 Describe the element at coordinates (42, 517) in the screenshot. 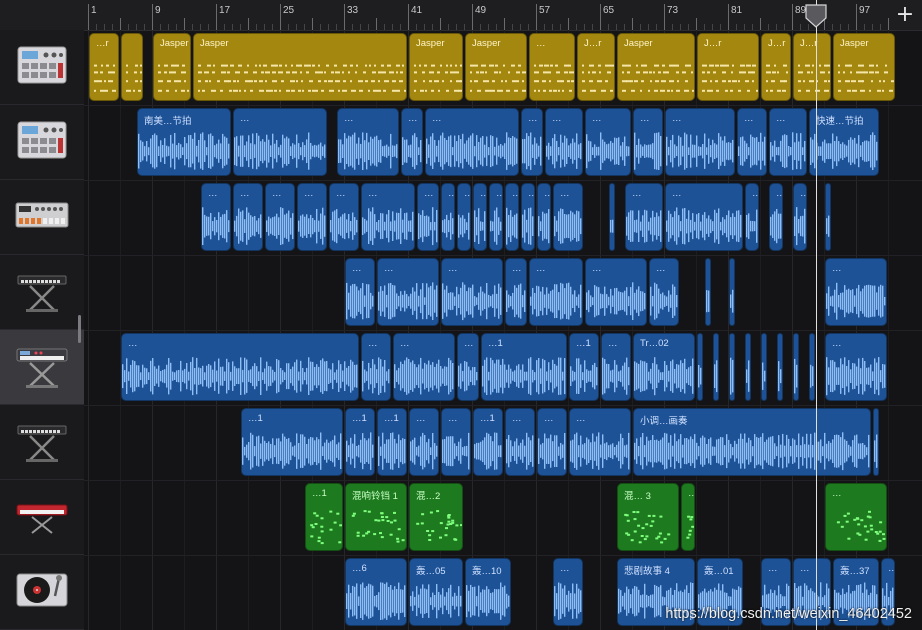

I see `track-header-red-keyboard` at that location.